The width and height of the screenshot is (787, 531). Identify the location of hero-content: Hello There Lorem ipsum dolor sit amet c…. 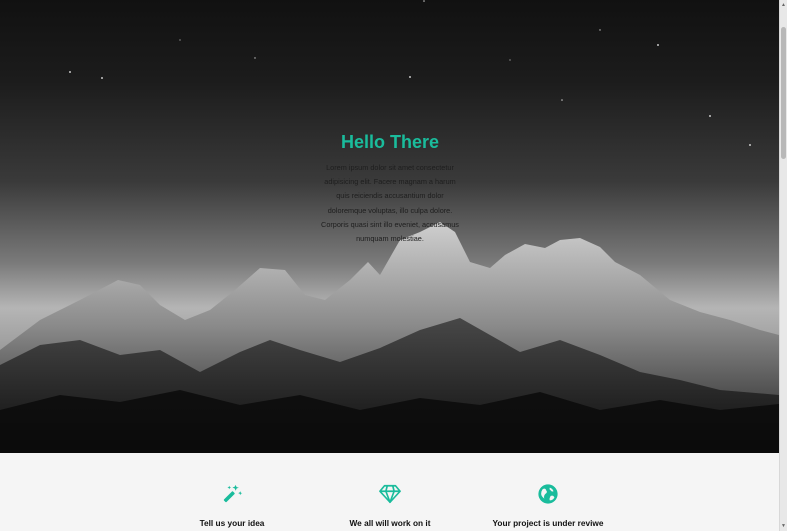
(390, 189).